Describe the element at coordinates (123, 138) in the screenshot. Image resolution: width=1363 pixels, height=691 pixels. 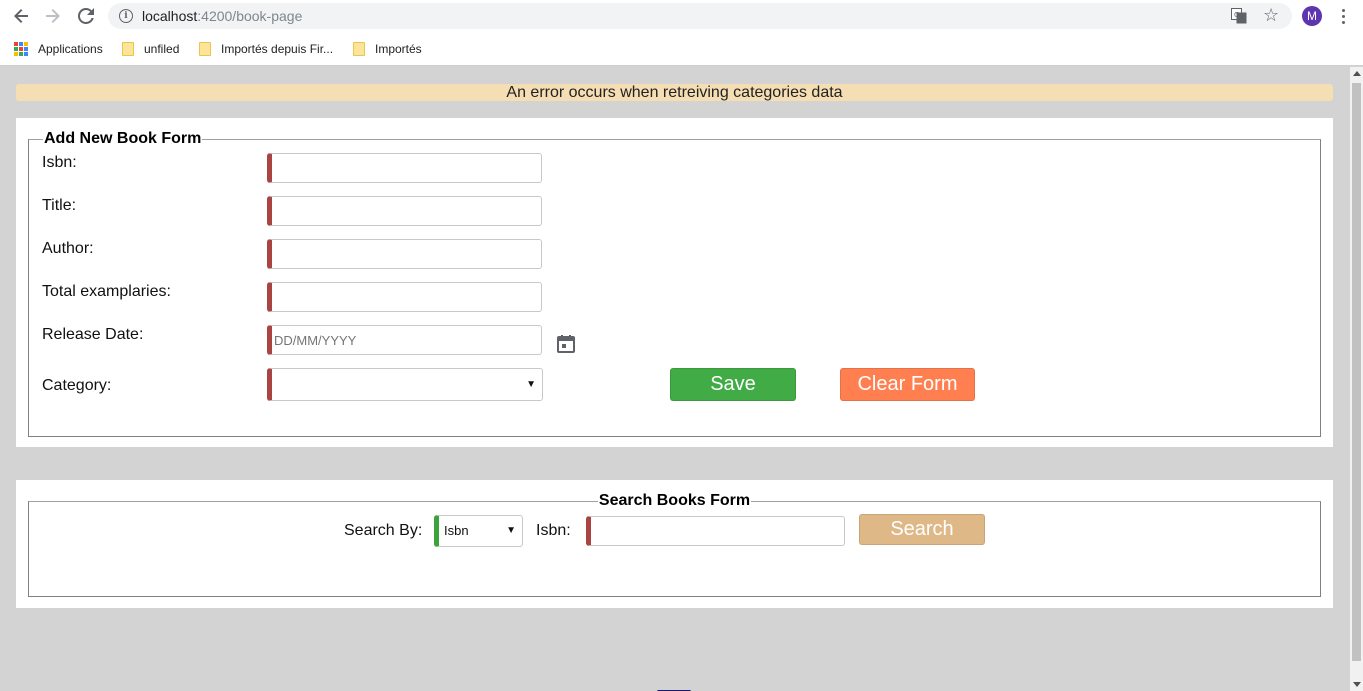
I see `add-book-legend: Add New Book Form` at that location.